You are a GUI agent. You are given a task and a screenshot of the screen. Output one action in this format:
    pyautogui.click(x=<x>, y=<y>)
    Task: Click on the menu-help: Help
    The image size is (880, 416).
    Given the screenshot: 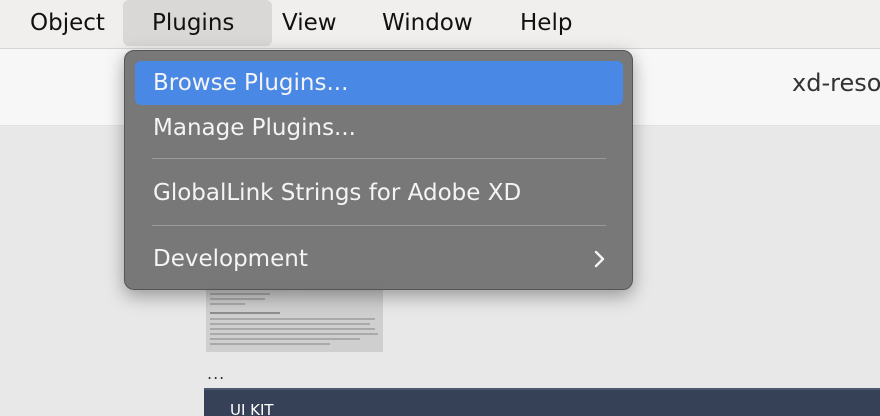 What is the action you would take?
    pyautogui.click(x=546, y=23)
    